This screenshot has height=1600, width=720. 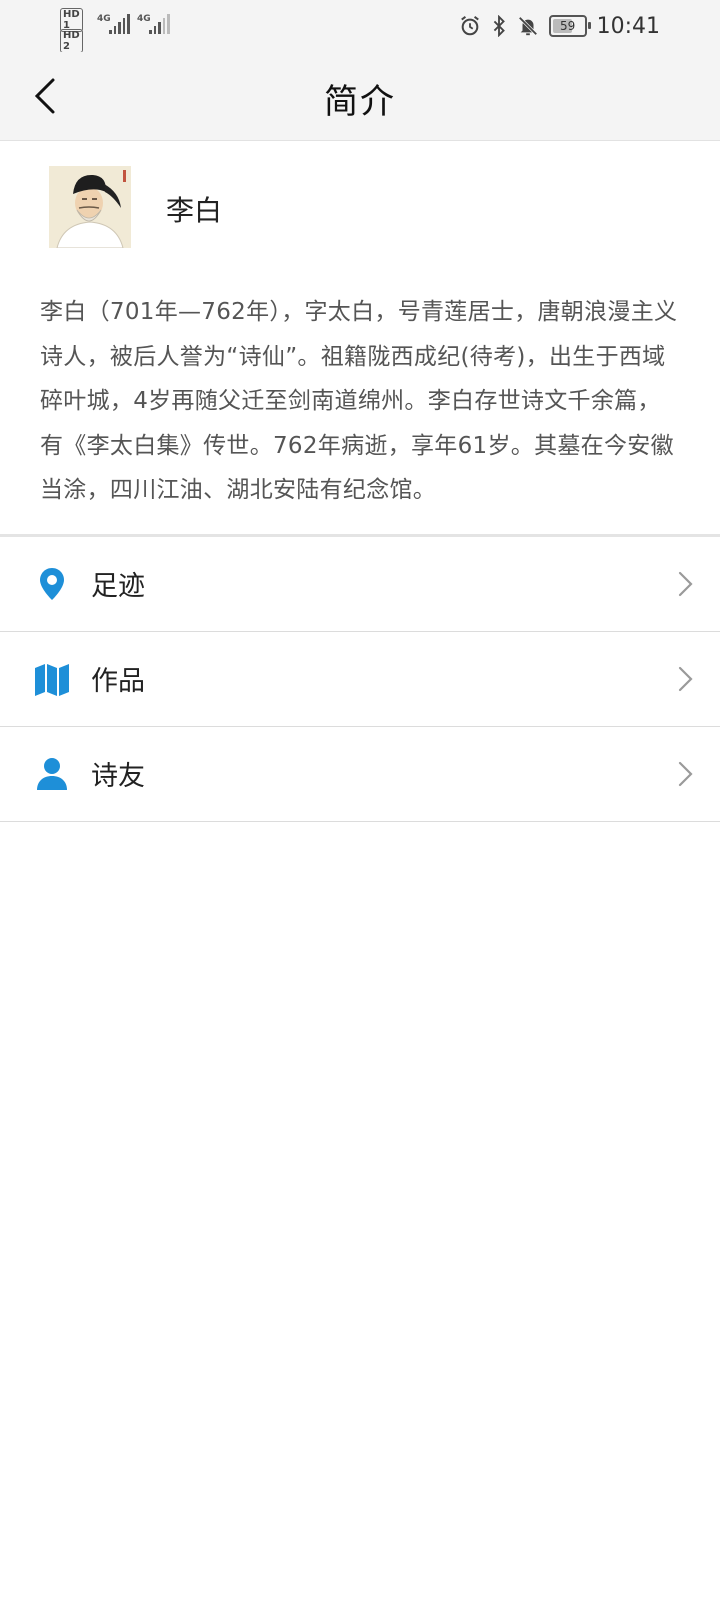 What do you see at coordinates (71, 41) in the screenshot?
I see `sim2-hd-badge: HD 2` at bounding box center [71, 41].